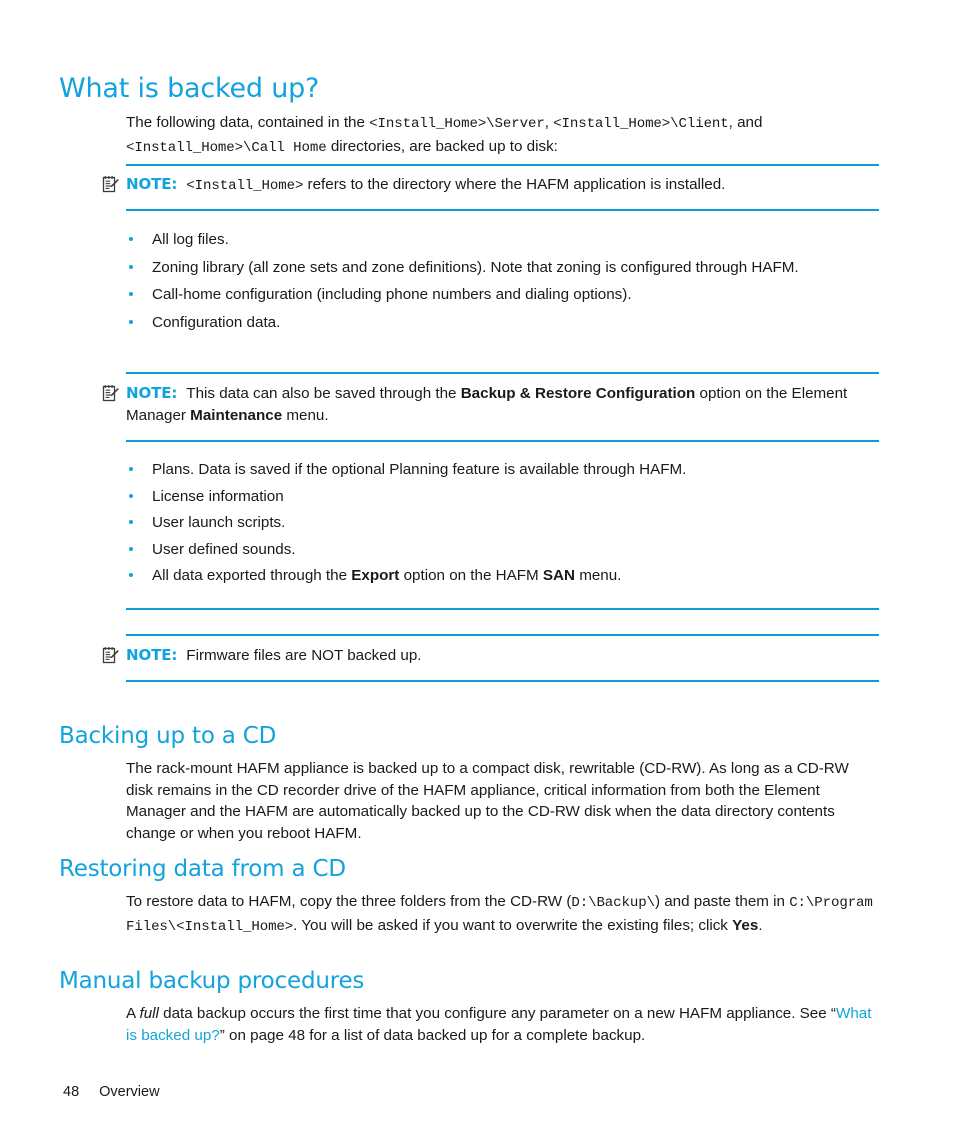 The image size is (954, 1145). What do you see at coordinates (236, 415) in the screenshot?
I see `note2-bold-maintenance: Maintenance` at bounding box center [236, 415].